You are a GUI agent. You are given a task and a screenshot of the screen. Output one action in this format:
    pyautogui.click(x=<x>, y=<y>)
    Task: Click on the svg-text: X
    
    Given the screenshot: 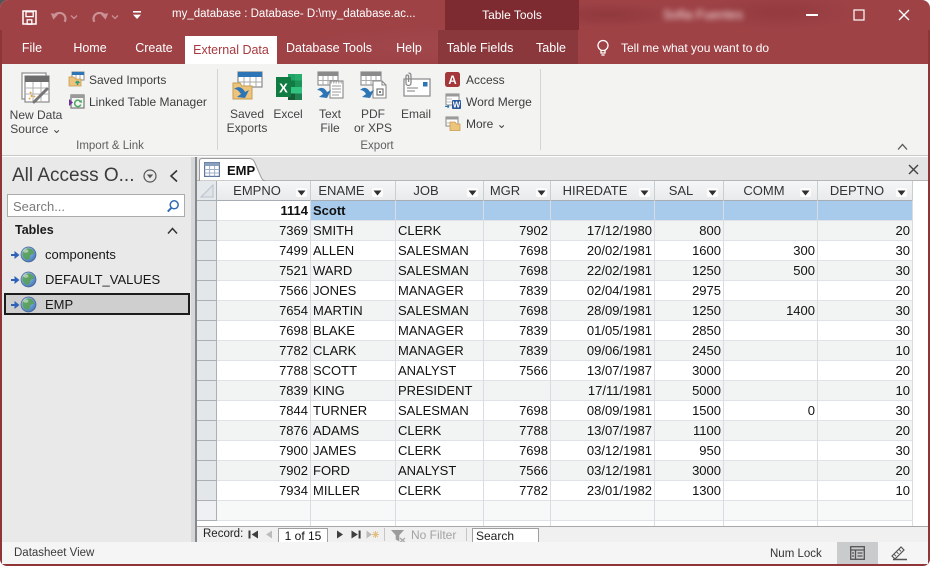 What is the action you would take?
    pyautogui.click(x=283, y=88)
    